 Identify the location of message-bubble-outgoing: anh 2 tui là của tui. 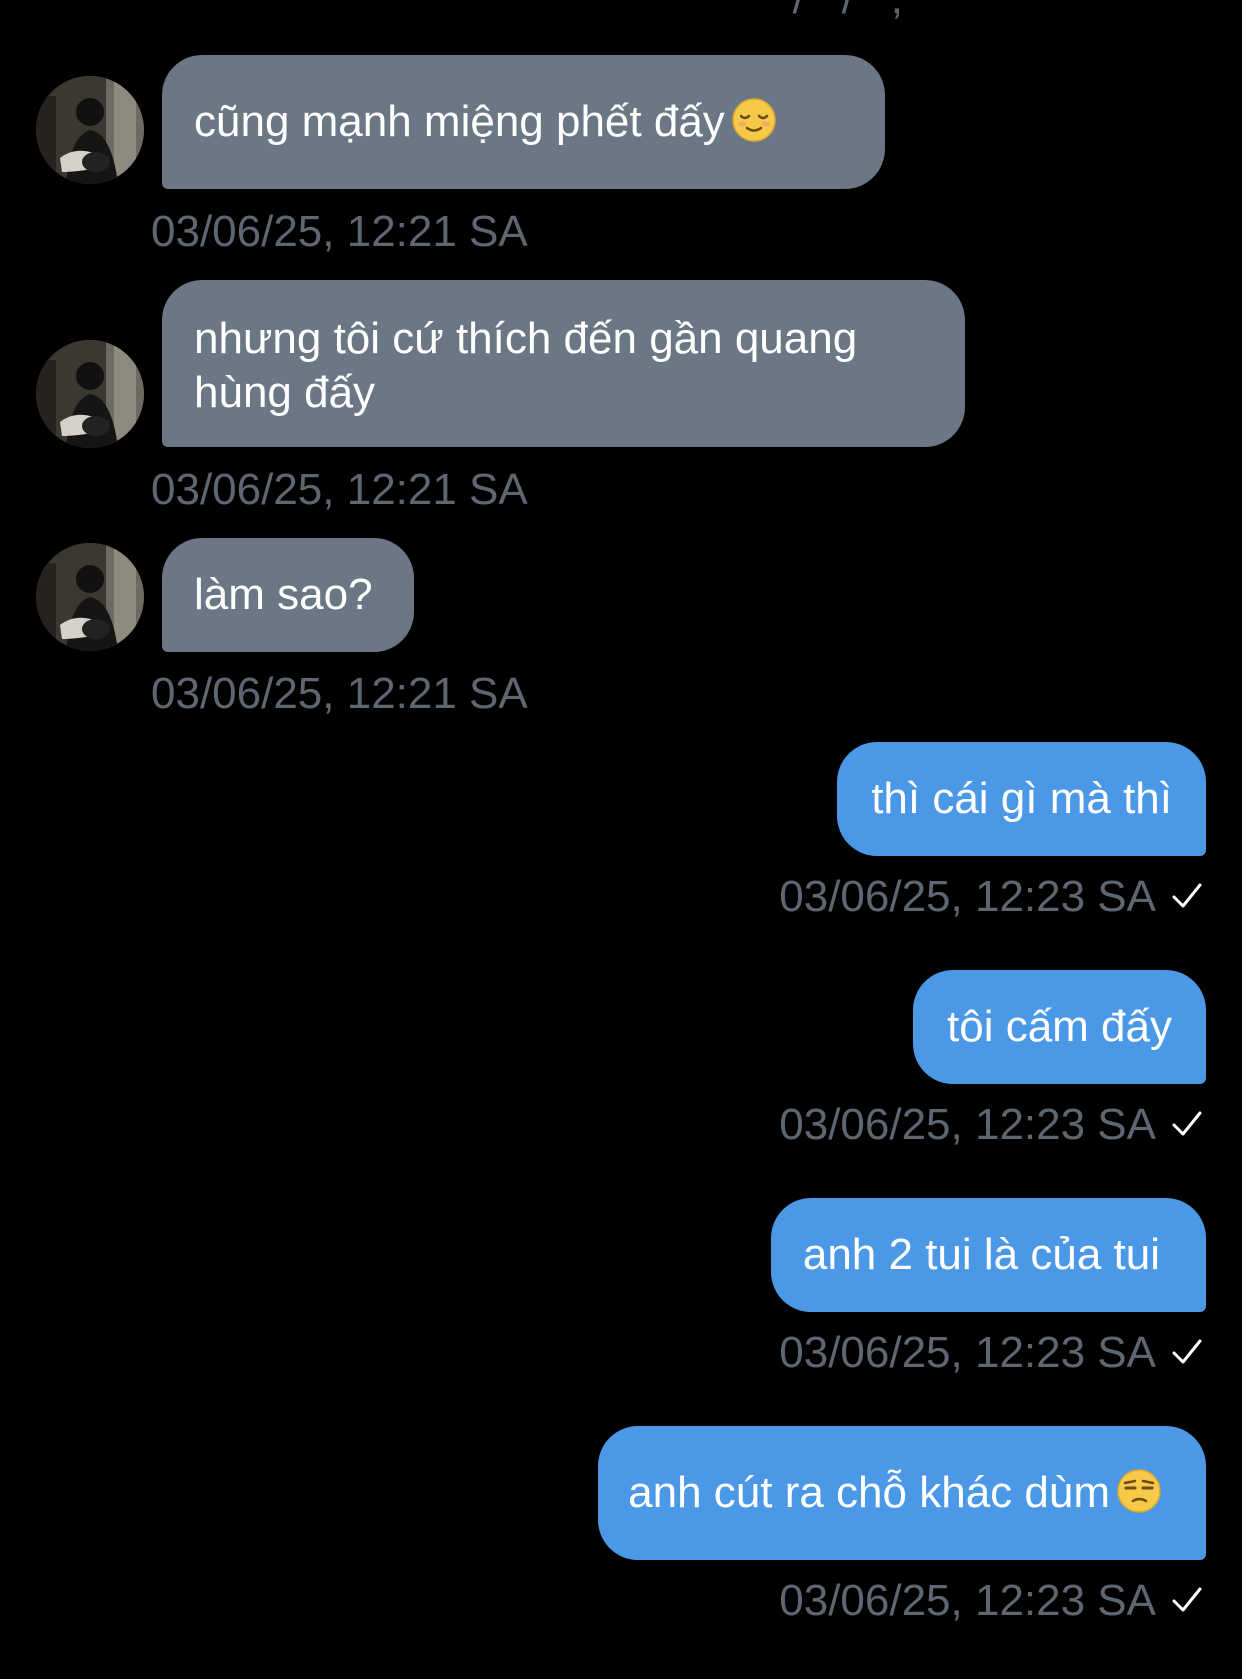
(988, 1255).